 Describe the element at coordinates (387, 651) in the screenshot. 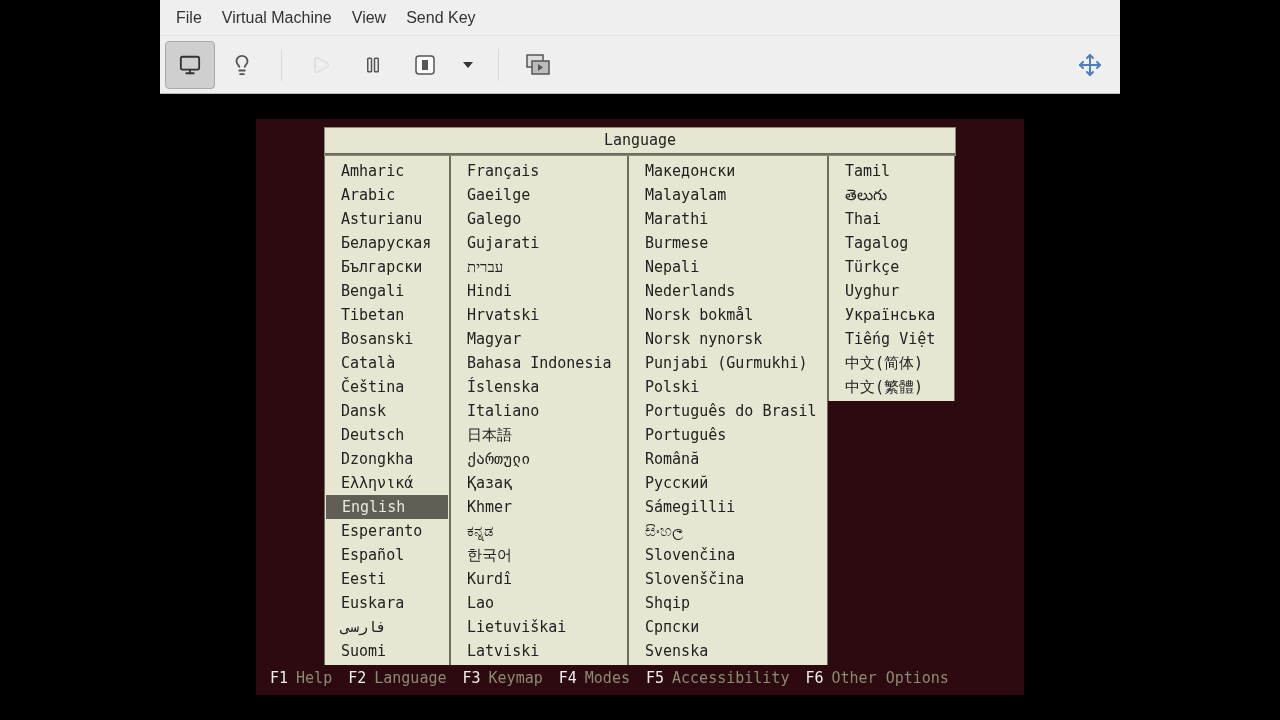

I see `language-option: Suomi` at that location.